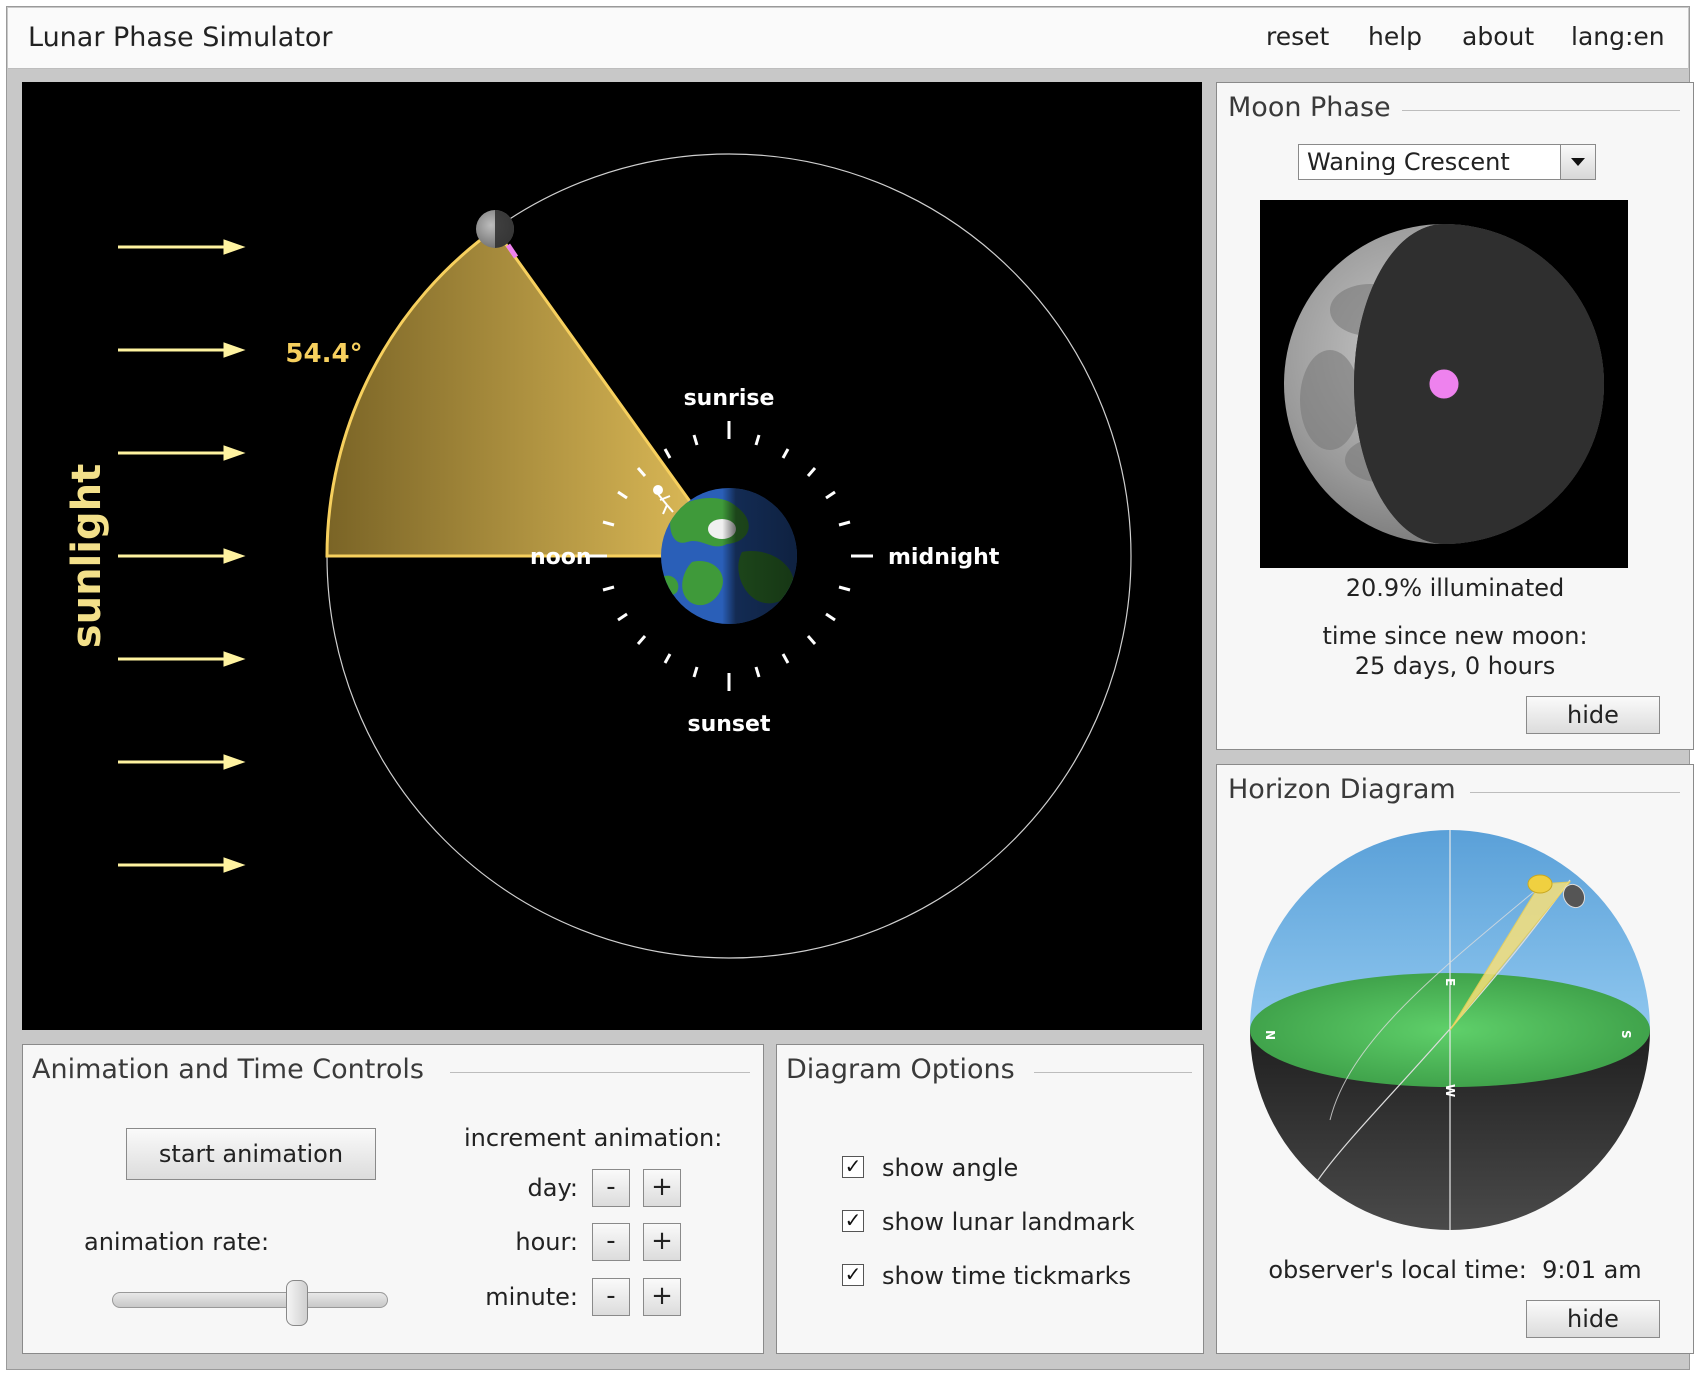 This screenshot has width=1696, height=1376. Describe the element at coordinates (1540, 884) in the screenshot. I see `sun-marker` at that location.